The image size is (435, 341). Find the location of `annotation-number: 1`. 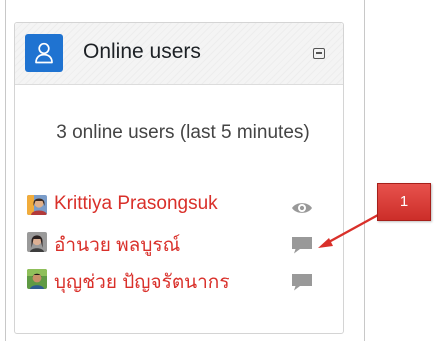

annotation-number: 1 is located at coordinates (404, 201).